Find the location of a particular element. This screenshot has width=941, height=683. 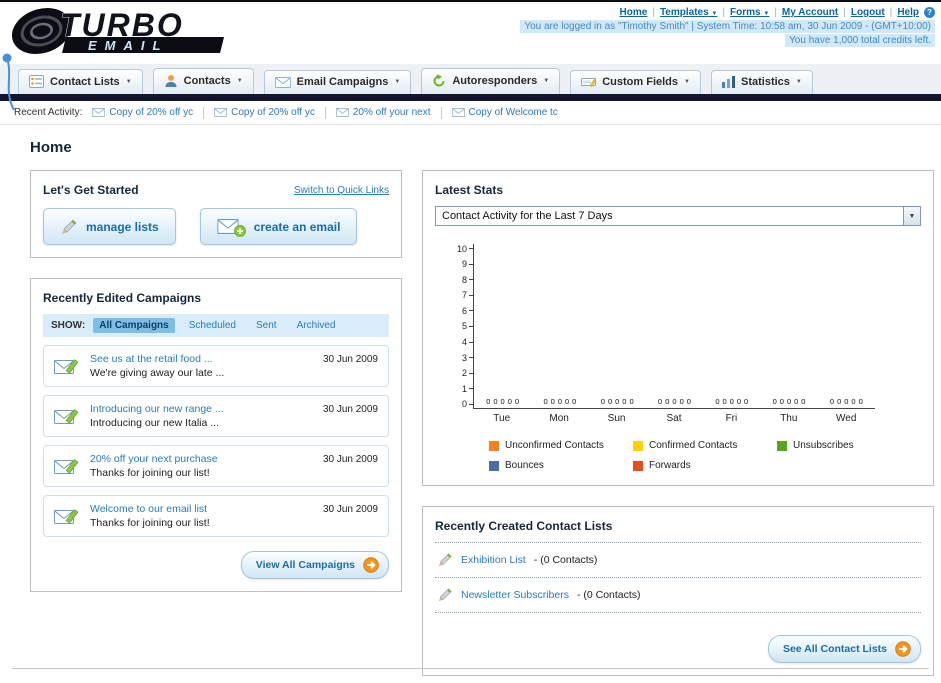

legend-item: Forwards is located at coordinates (705, 465).